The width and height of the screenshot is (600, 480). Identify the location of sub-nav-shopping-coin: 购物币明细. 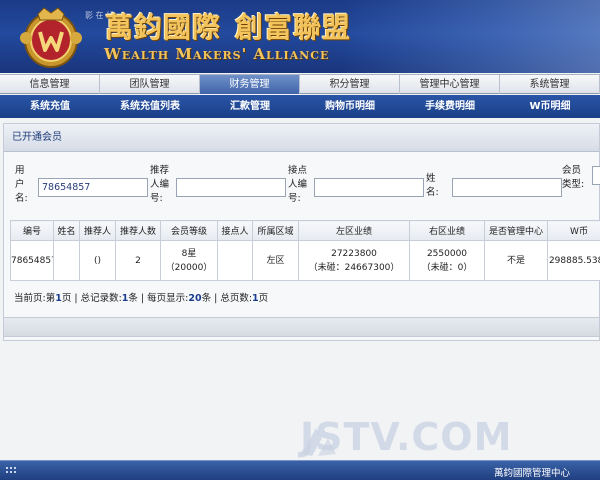
(350, 106).